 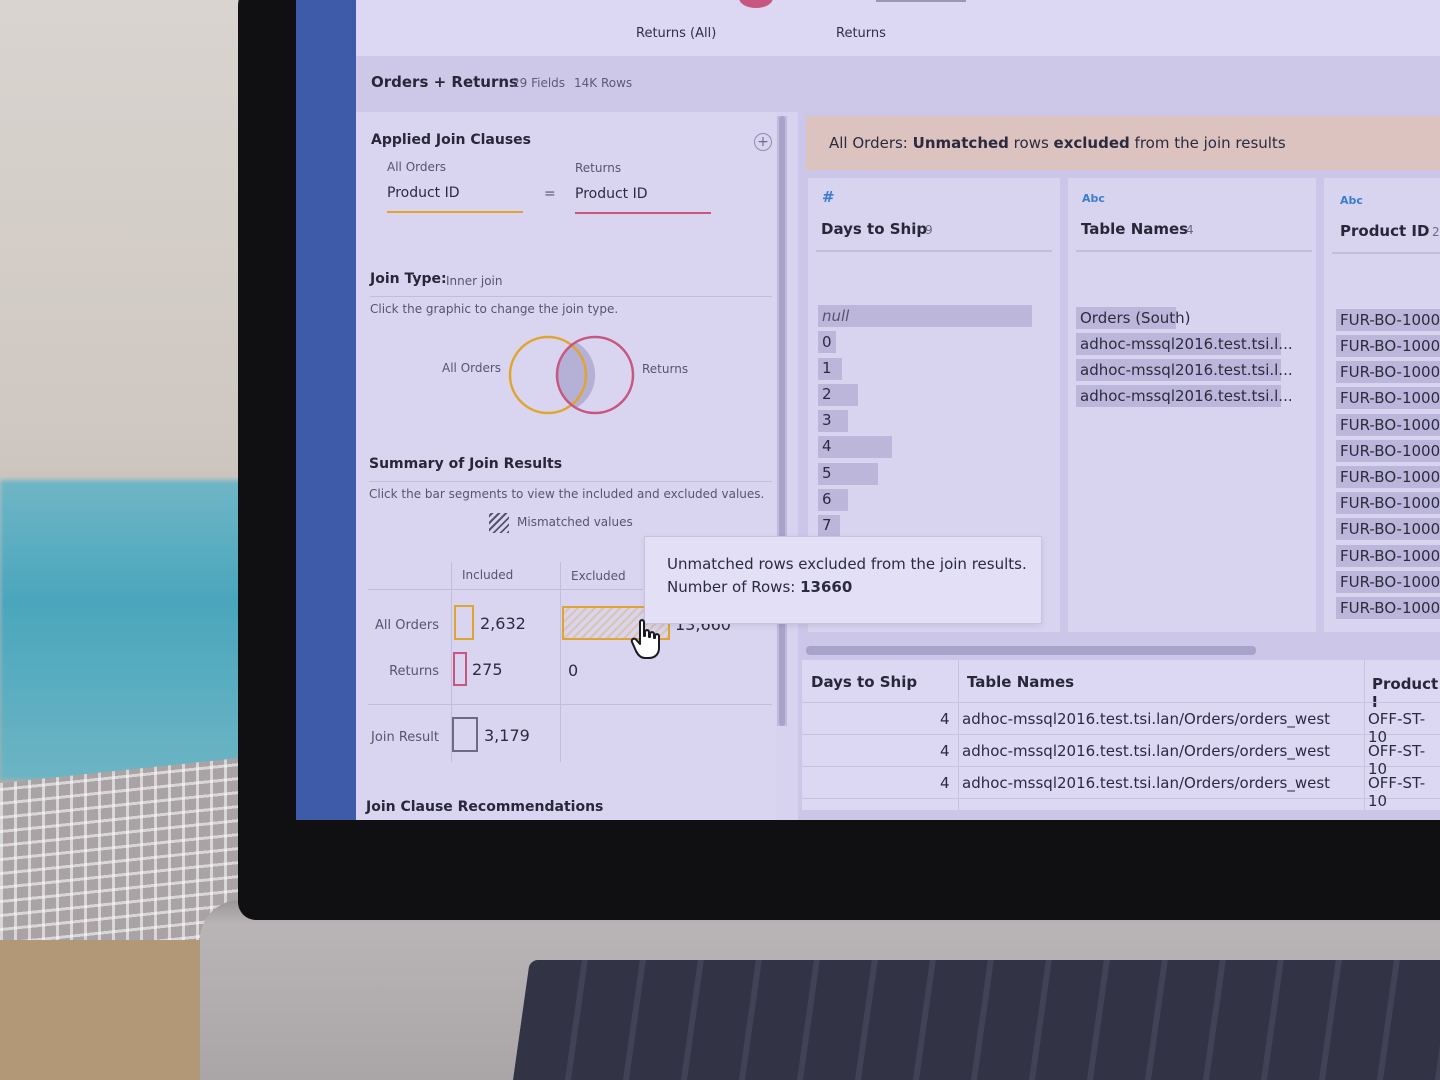 I want to click on side-rail, so click(x=326, y=410).